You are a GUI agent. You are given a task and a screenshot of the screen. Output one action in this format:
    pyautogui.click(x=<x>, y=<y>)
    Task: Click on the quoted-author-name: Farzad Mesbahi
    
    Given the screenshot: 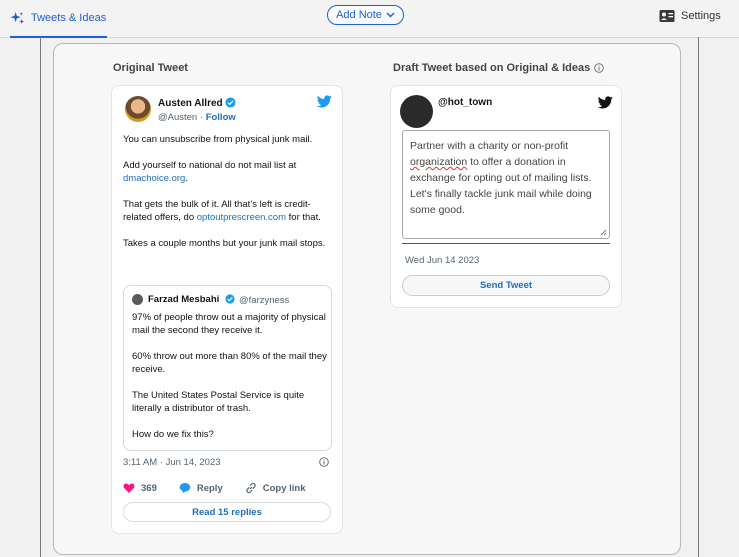 What is the action you would take?
    pyautogui.click(x=184, y=299)
    